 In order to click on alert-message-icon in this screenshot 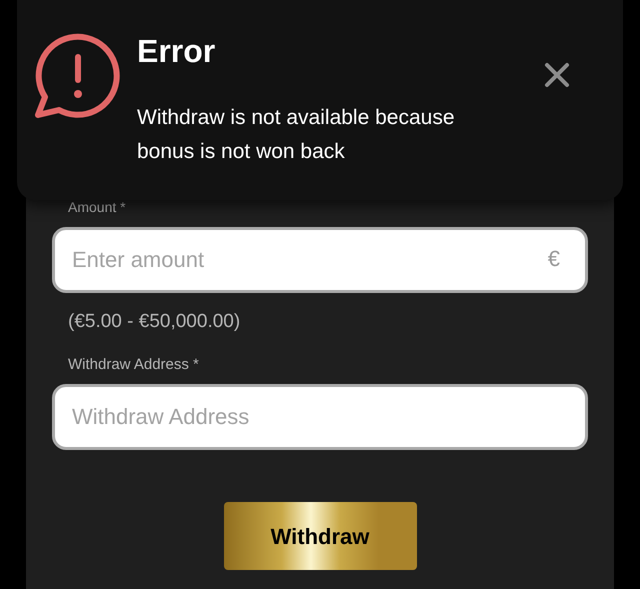, I will do `click(77, 77)`.